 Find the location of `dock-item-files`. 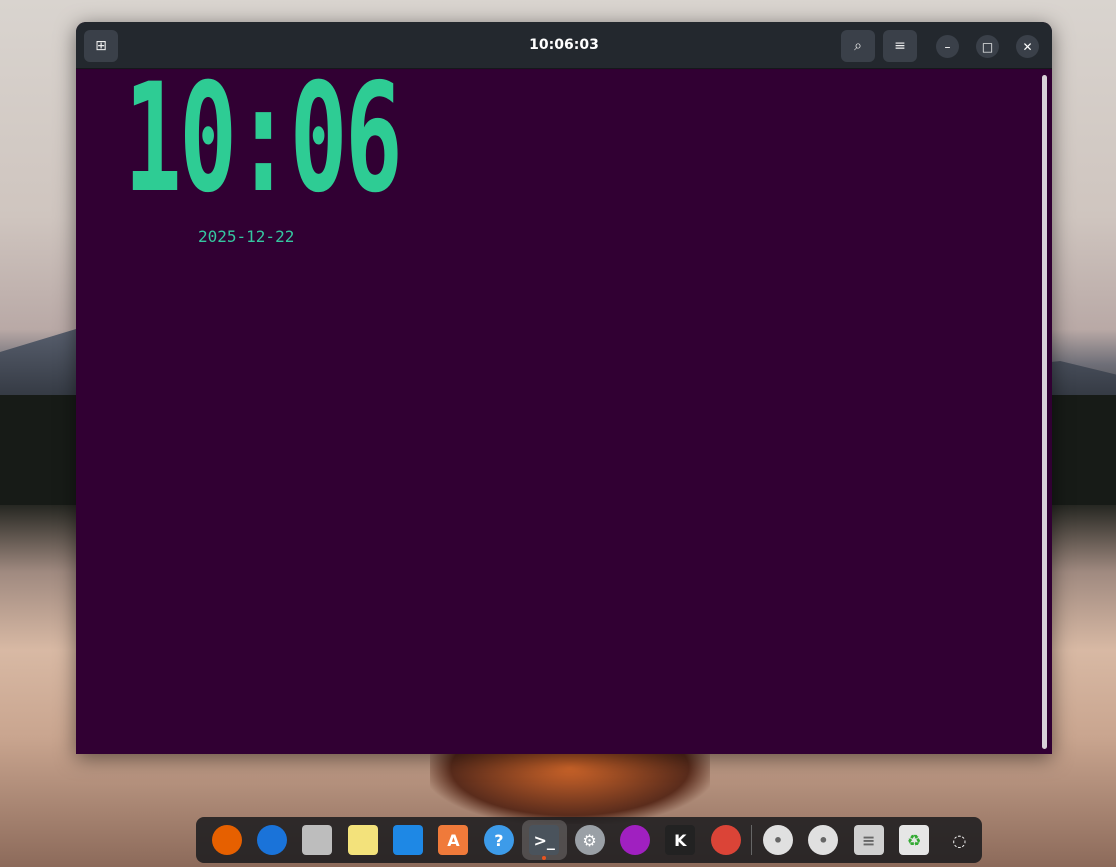

dock-item-files is located at coordinates (317, 840).